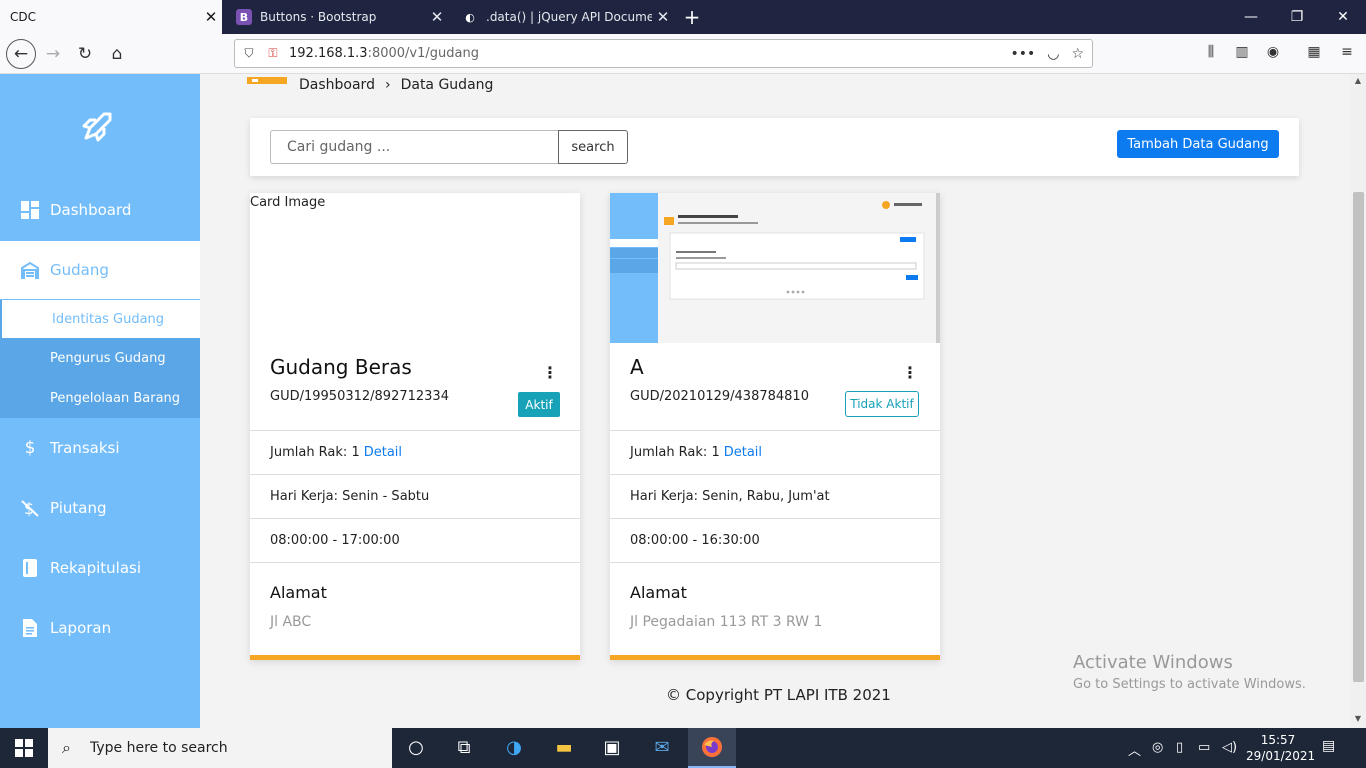 The width and height of the screenshot is (1366, 768). What do you see at coordinates (415, 562) in the screenshot?
I see `card-divider` at bounding box center [415, 562].